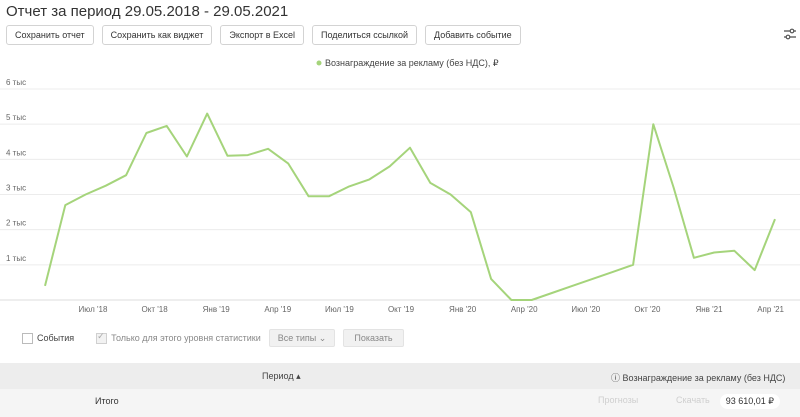  Describe the element at coordinates (473, 35) in the screenshot. I see `add-event-button: Добавить событие` at that location.